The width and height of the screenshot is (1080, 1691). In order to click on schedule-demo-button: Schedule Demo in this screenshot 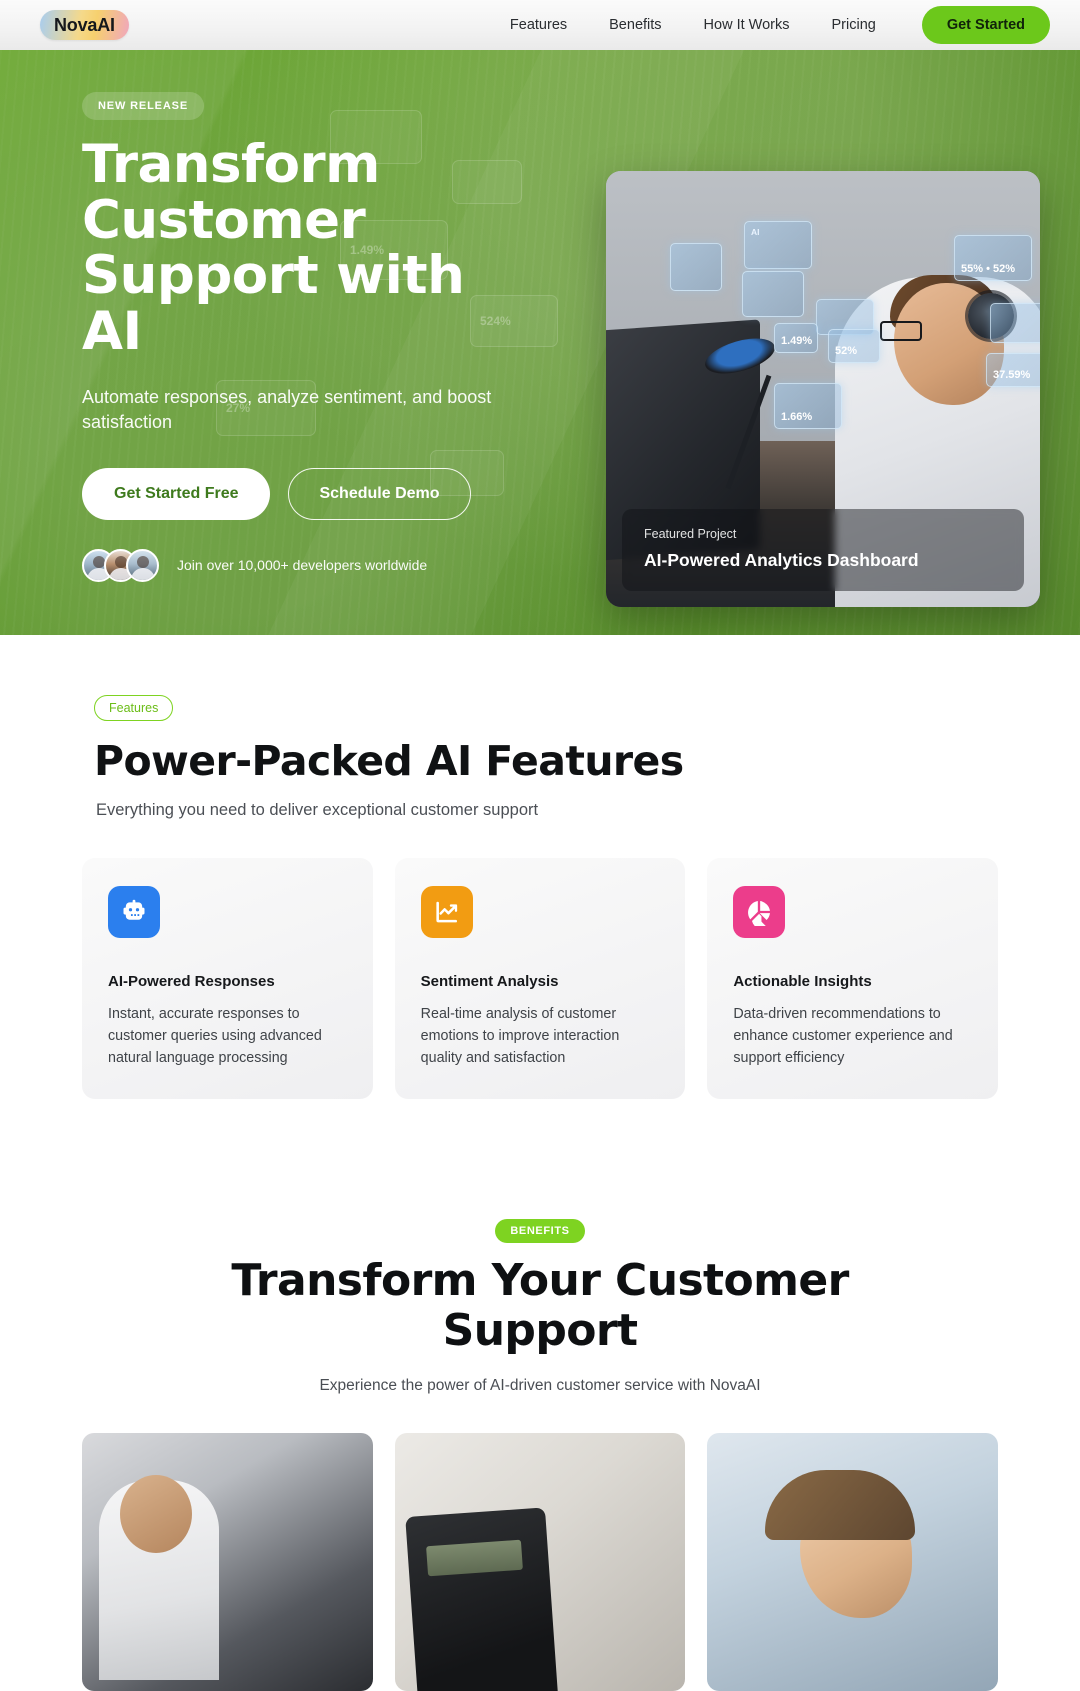, I will do `click(379, 493)`.